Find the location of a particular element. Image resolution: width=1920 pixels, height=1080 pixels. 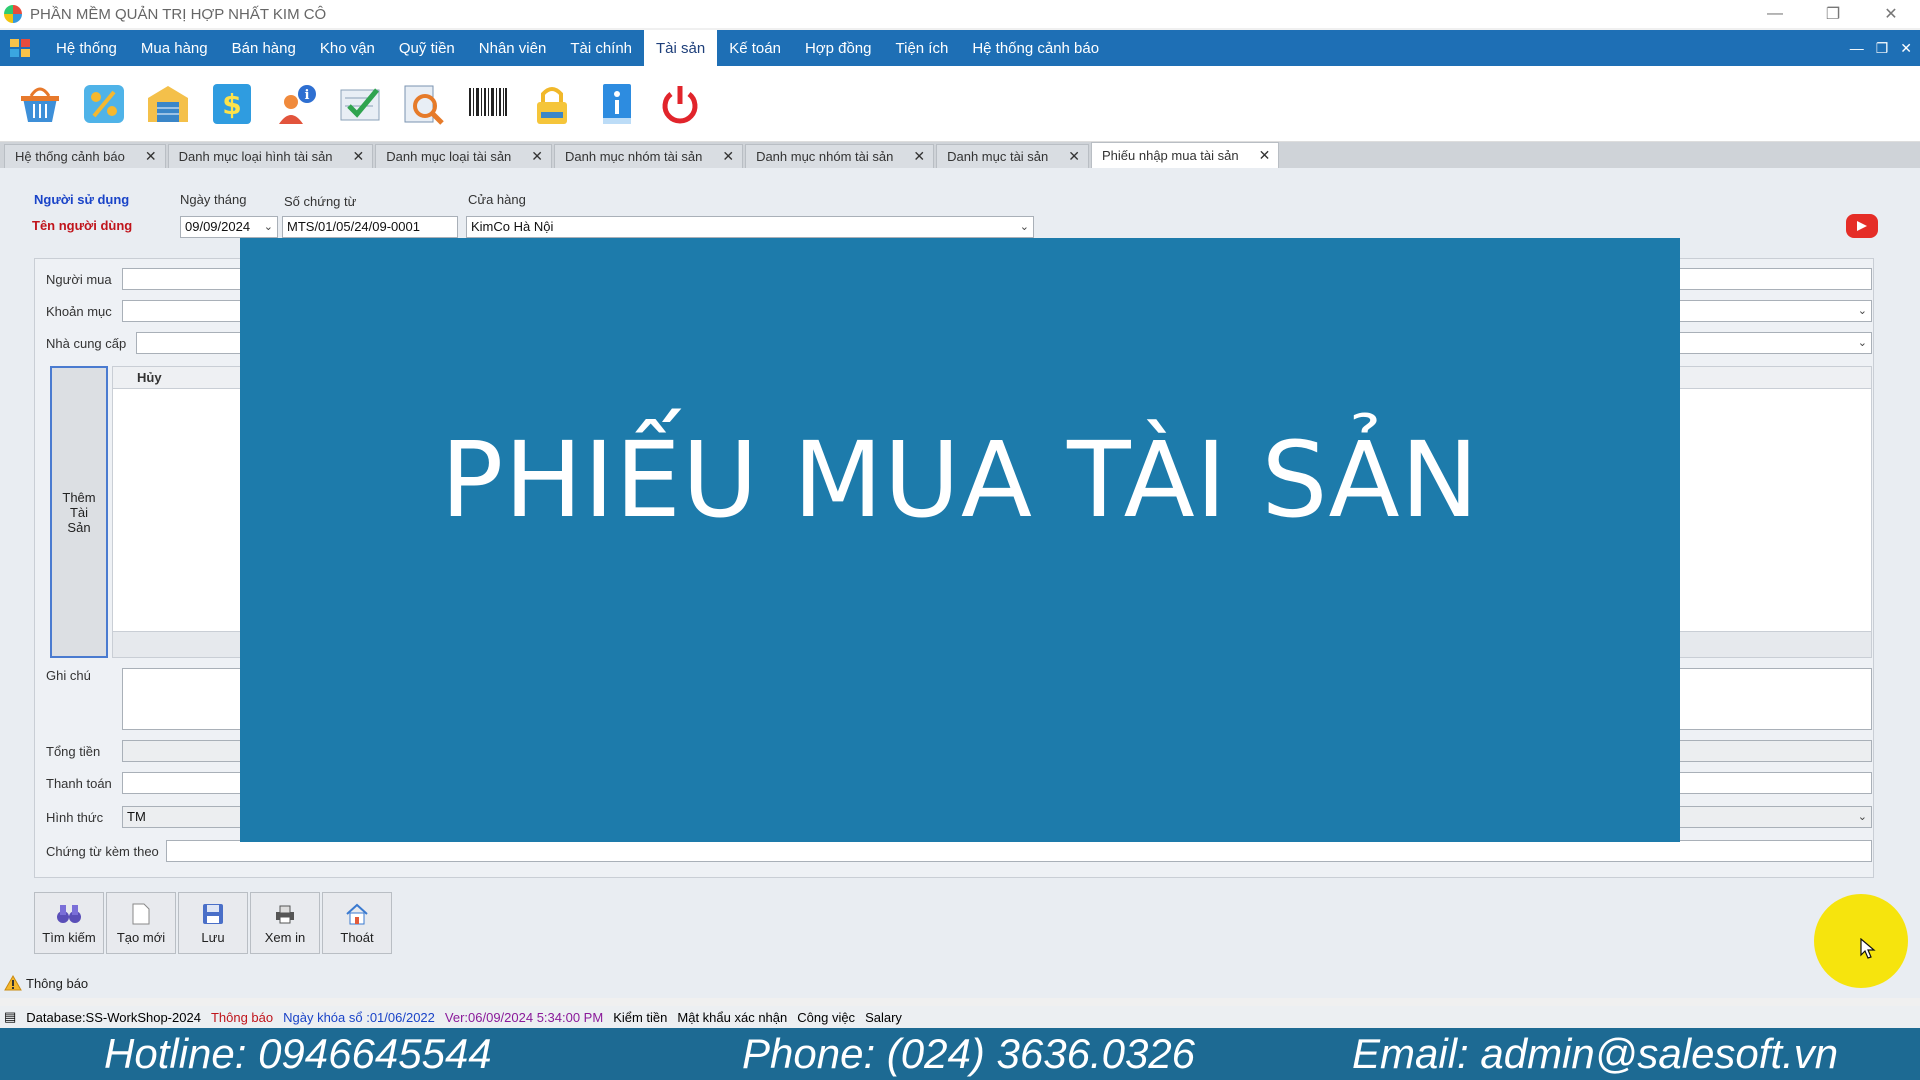

printer-icon is located at coordinates (285, 914).